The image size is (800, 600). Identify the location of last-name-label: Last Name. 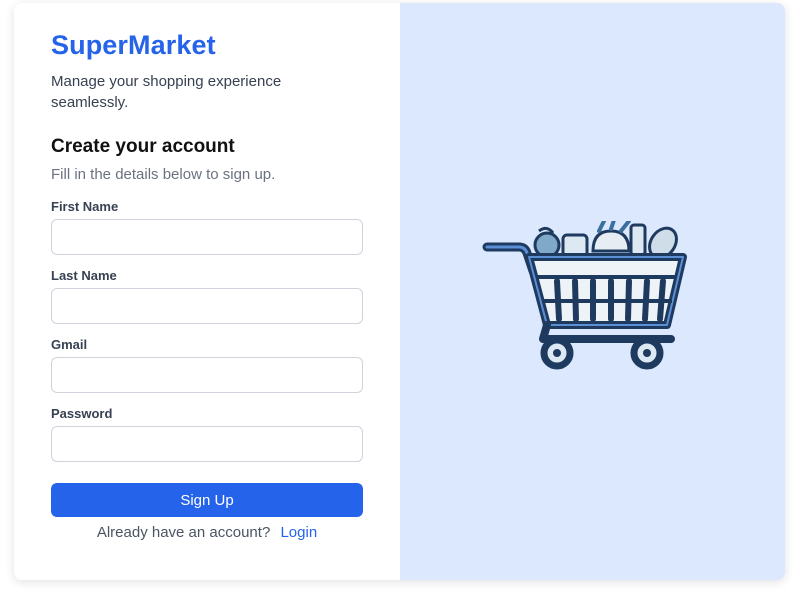
(84, 275).